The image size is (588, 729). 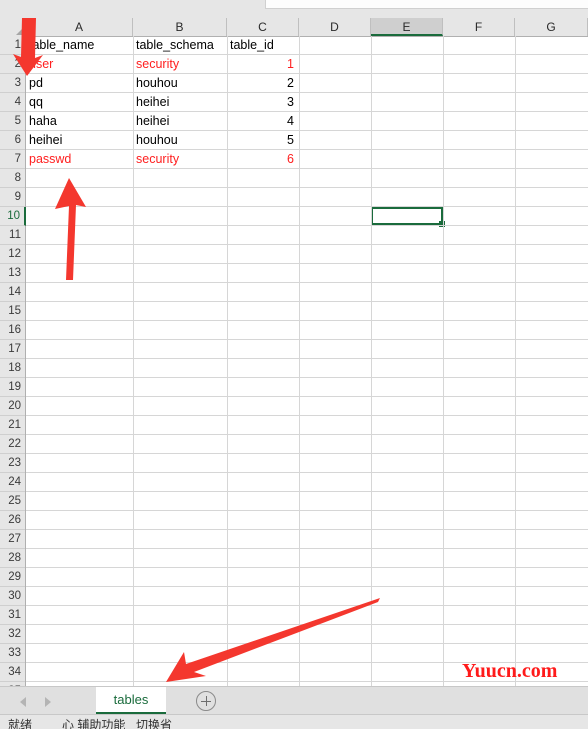 I want to click on row-header-20: 20, so click(x=12, y=406).